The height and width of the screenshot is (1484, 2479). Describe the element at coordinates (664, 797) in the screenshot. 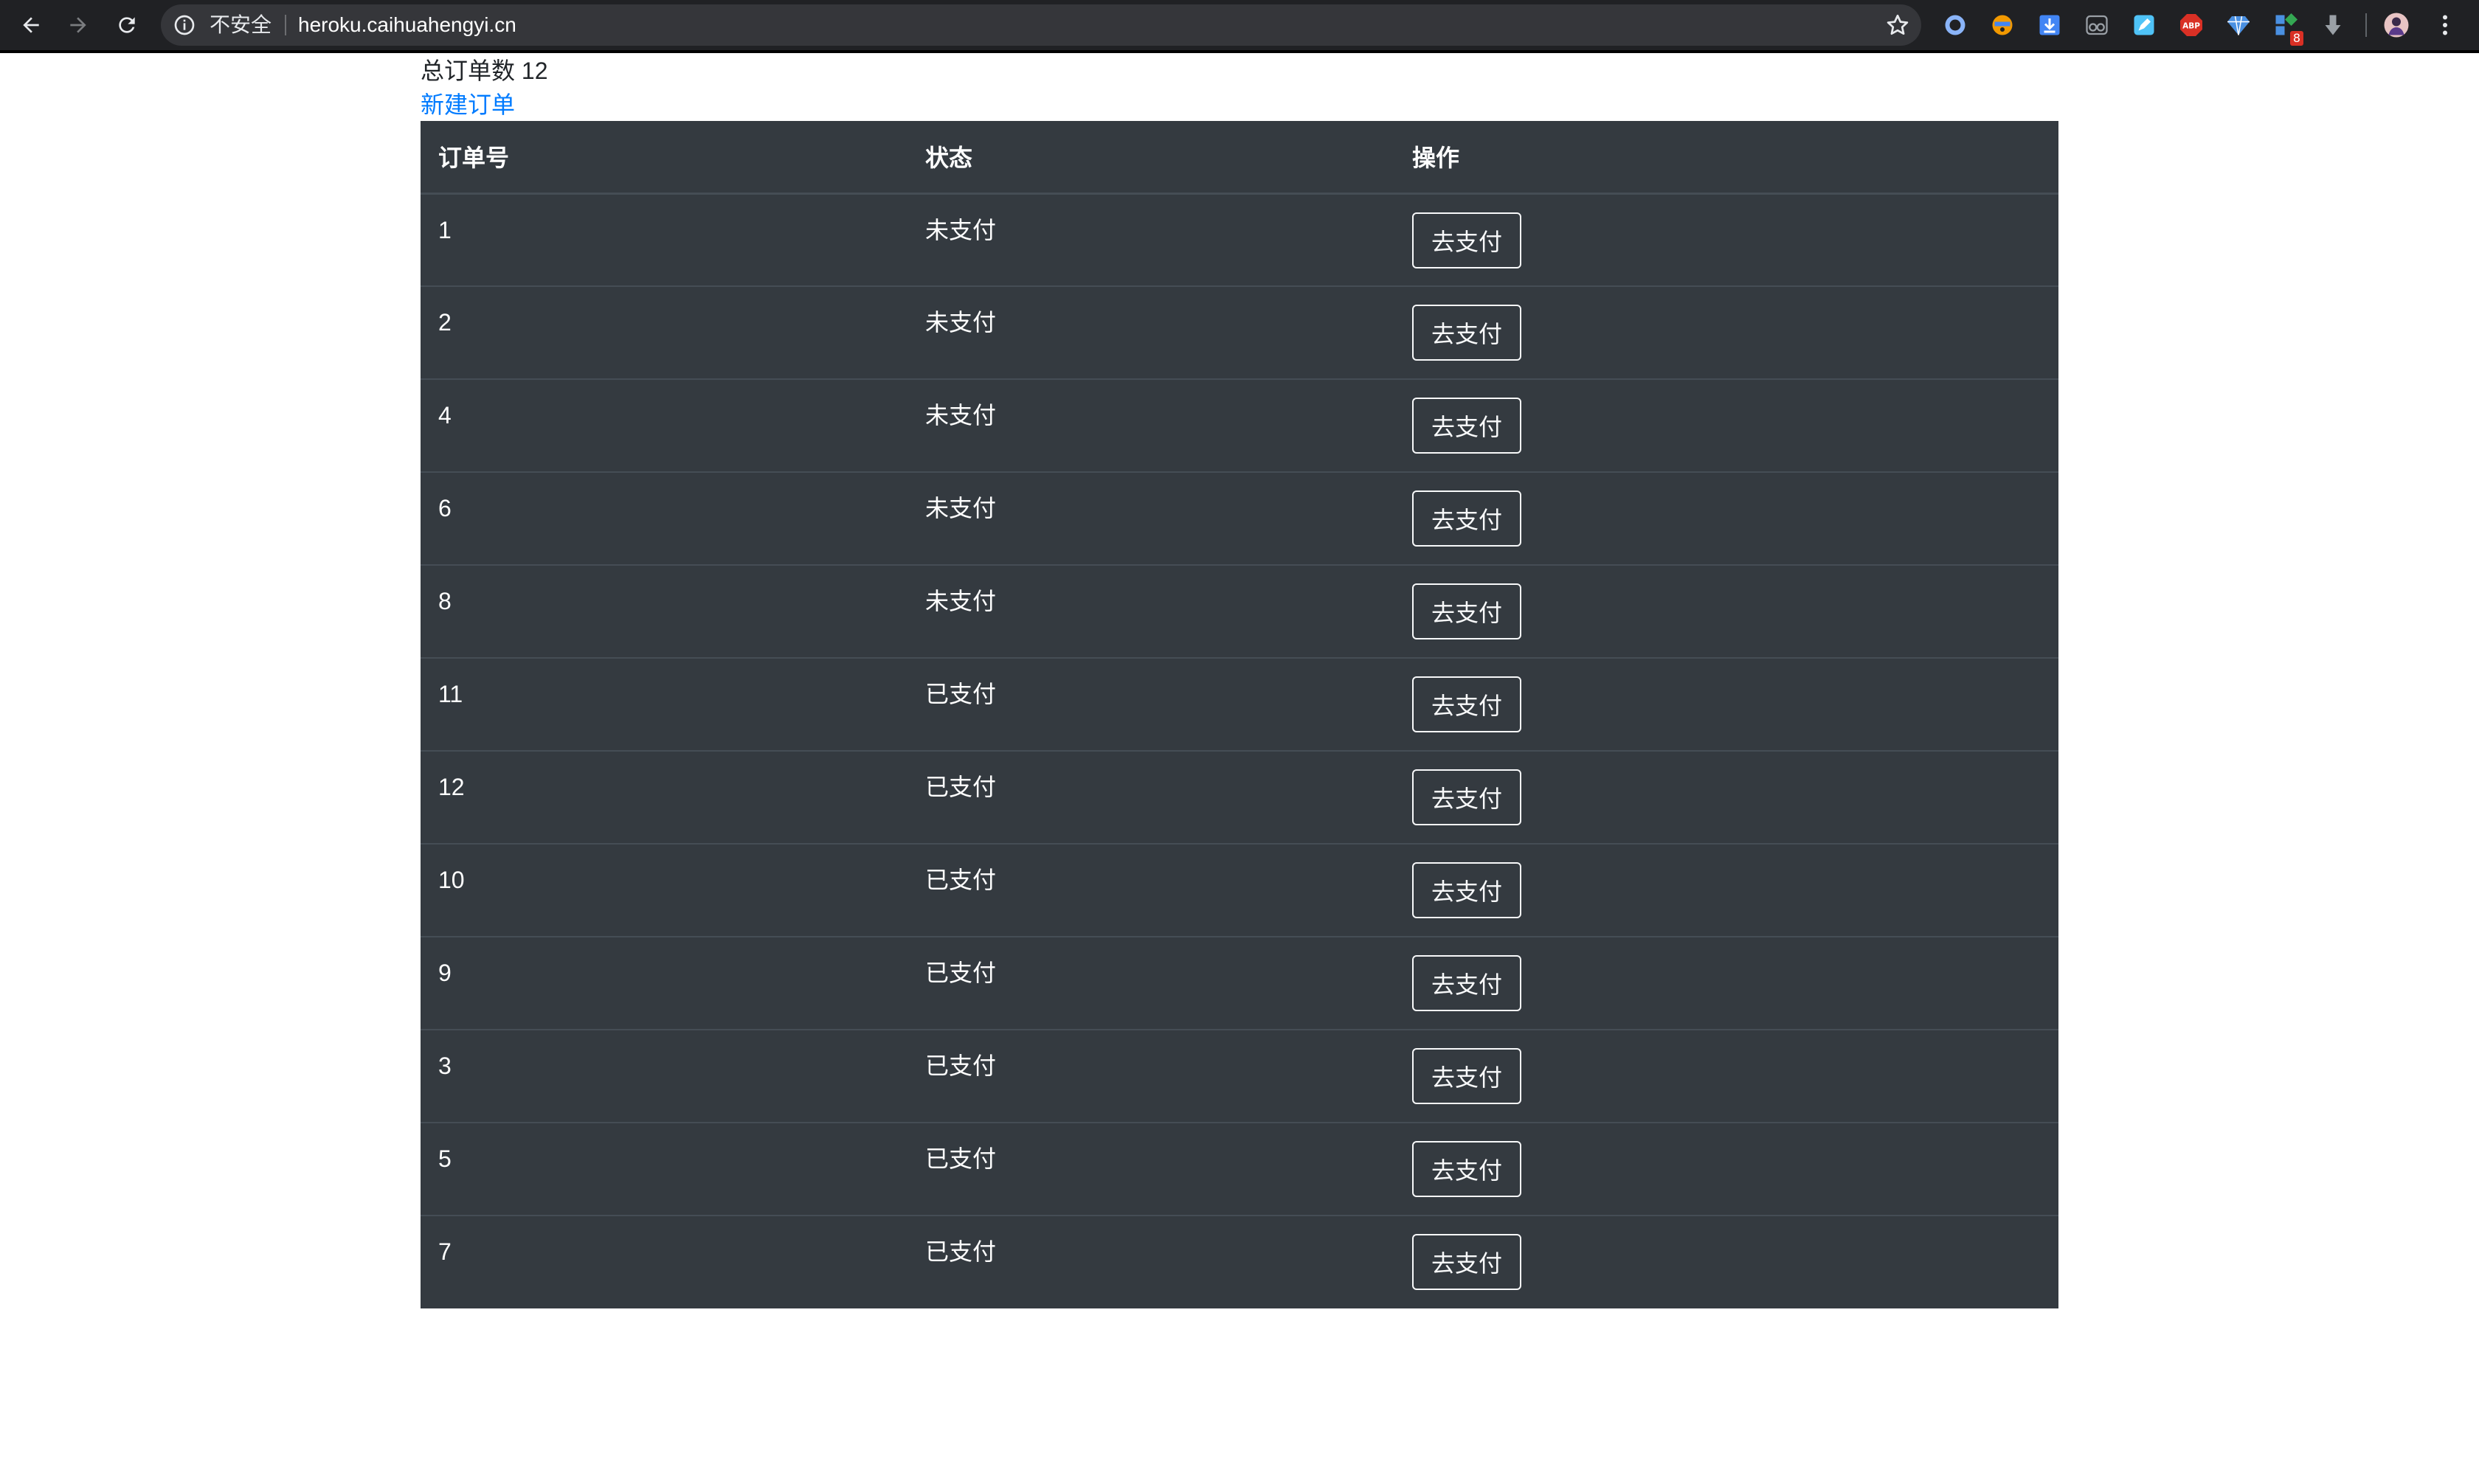

I see `order-id-cell: 12` at that location.